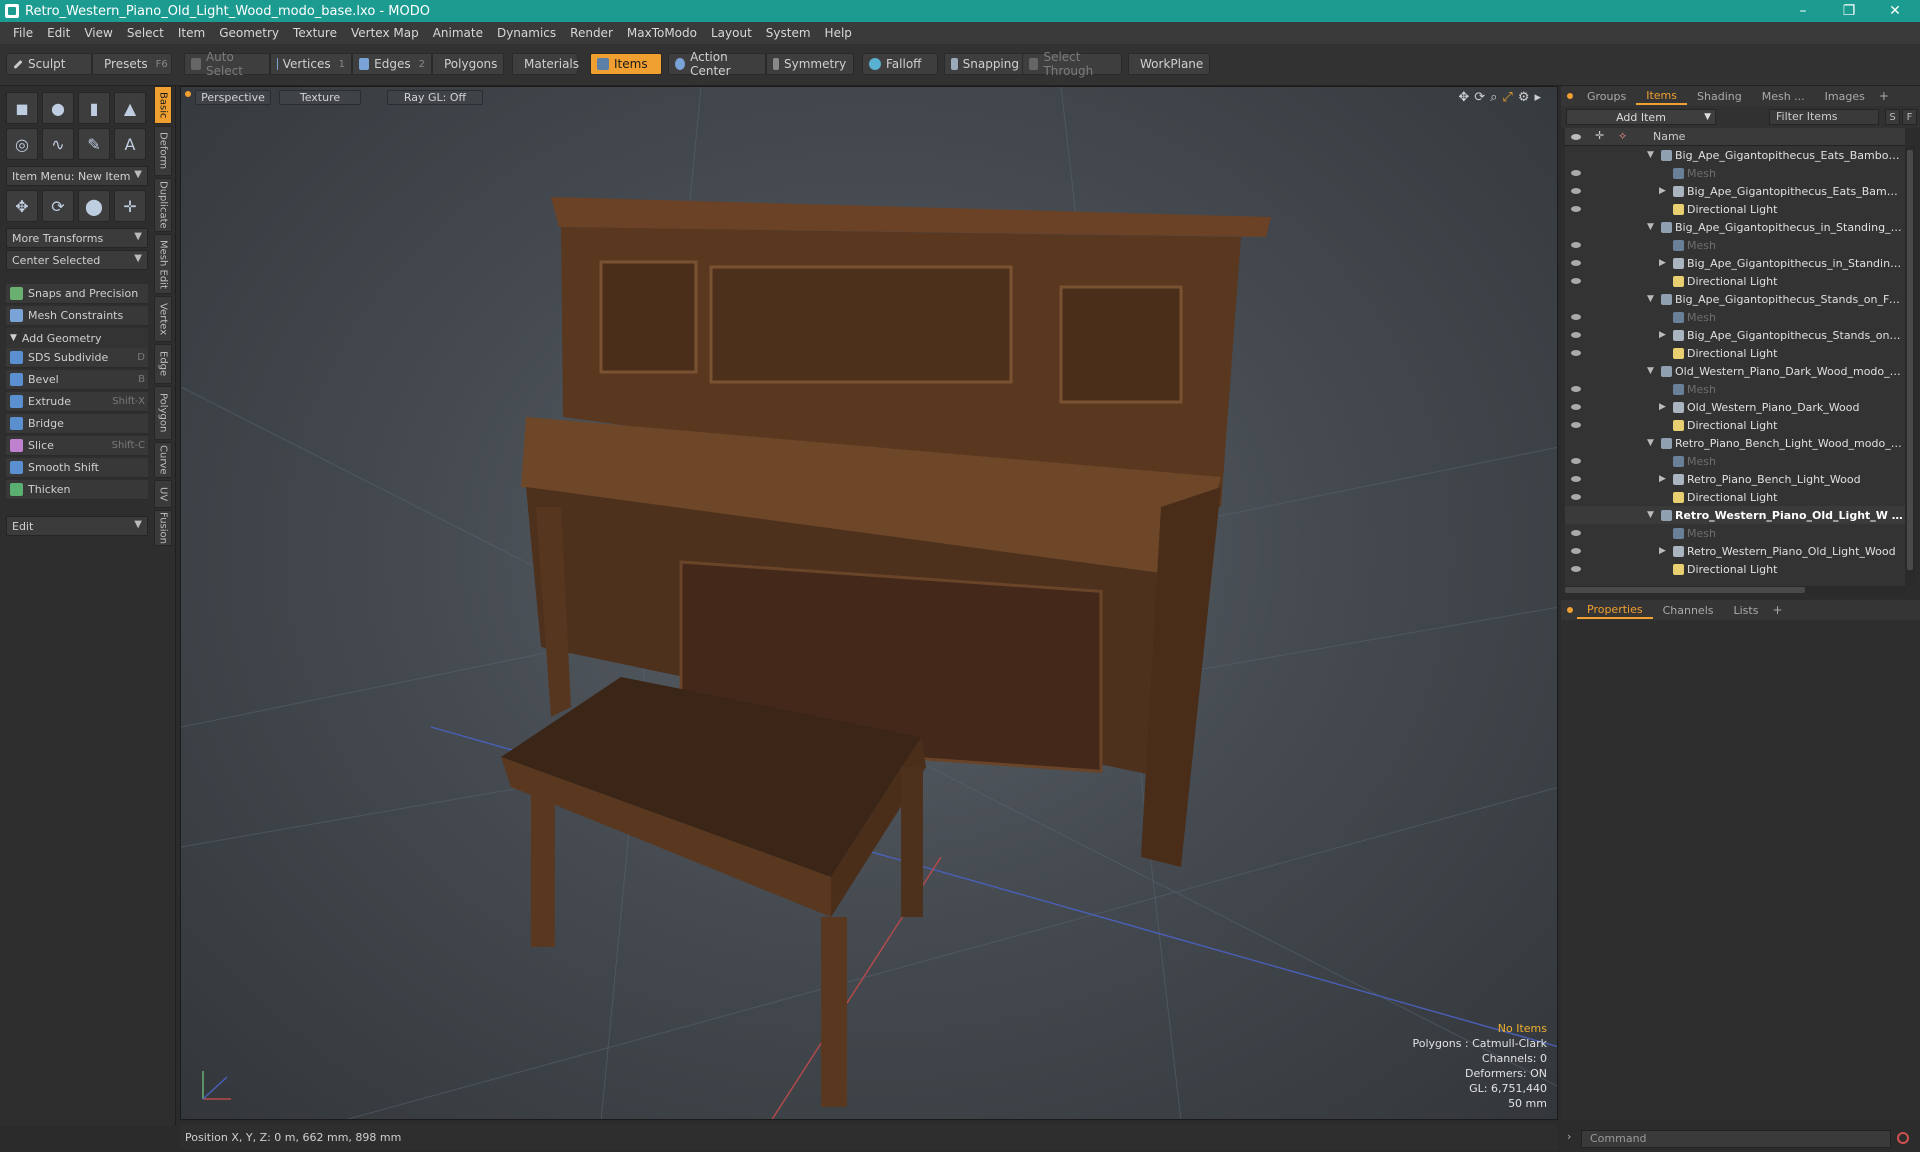 The image size is (1920, 1152). Describe the element at coordinates (163, 460) in the screenshot. I see `vtab-curve: Curve` at that location.